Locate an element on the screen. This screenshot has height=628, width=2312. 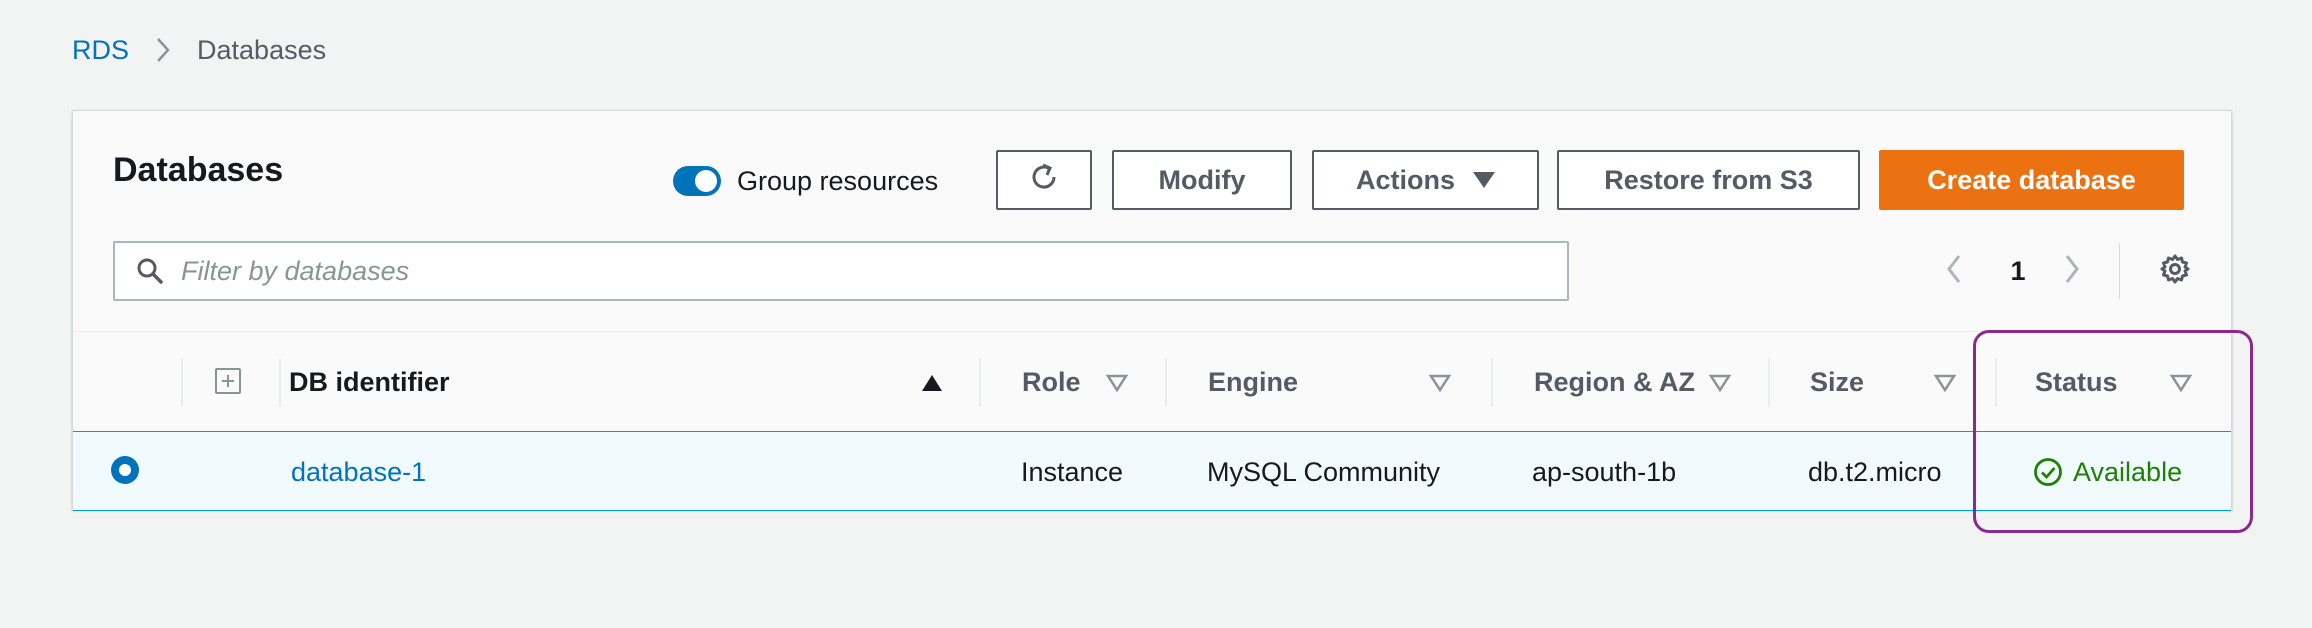
previous-page-button is located at coordinates (1954, 271).